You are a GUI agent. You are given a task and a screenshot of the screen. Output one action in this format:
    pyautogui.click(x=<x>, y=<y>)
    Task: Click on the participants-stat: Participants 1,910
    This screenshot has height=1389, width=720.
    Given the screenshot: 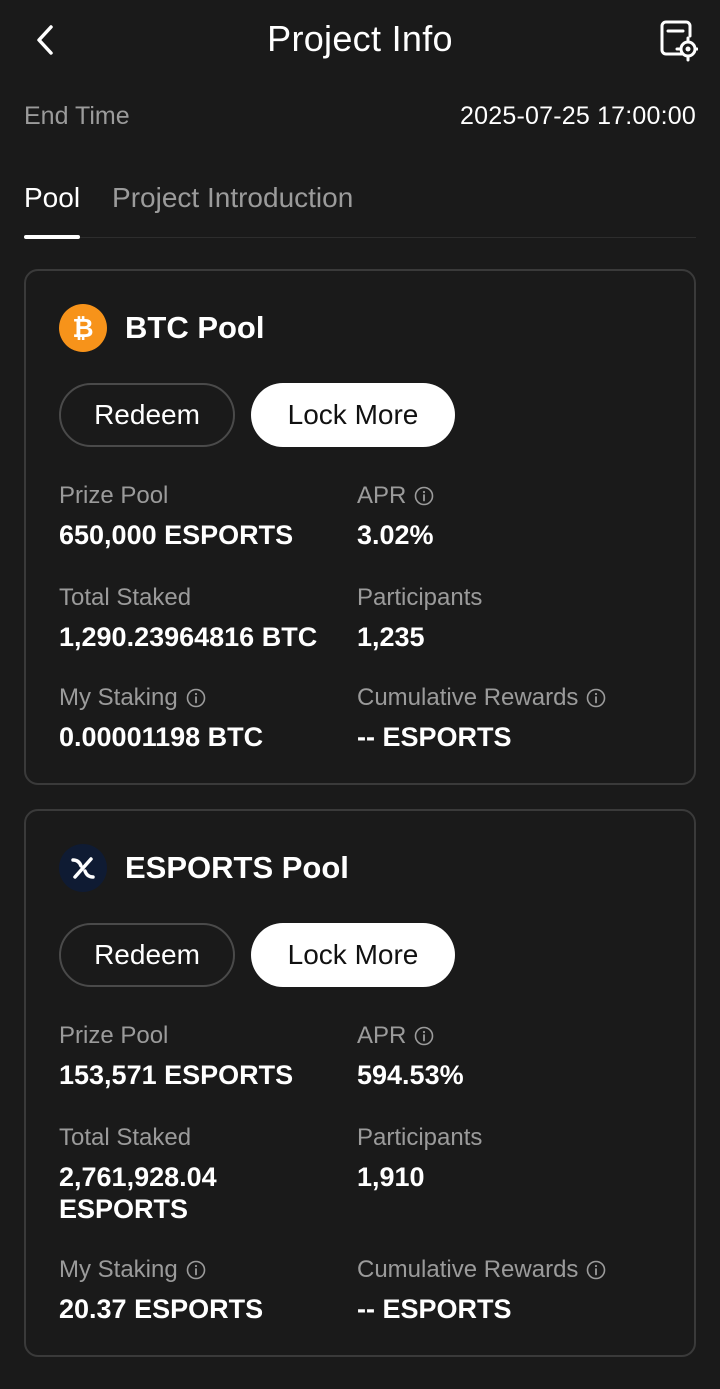 What is the action you would take?
    pyautogui.click(x=507, y=1158)
    